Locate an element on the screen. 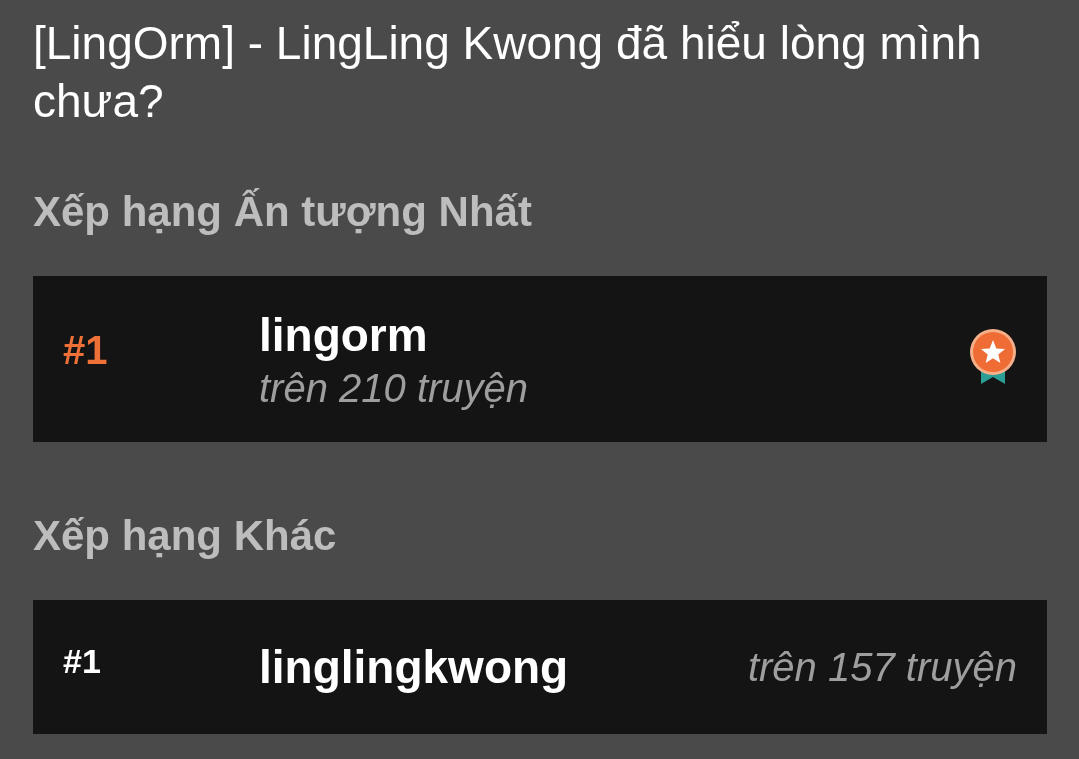 The height and width of the screenshot is (759, 1079). tag-name: lingorm is located at coordinates (344, 334).